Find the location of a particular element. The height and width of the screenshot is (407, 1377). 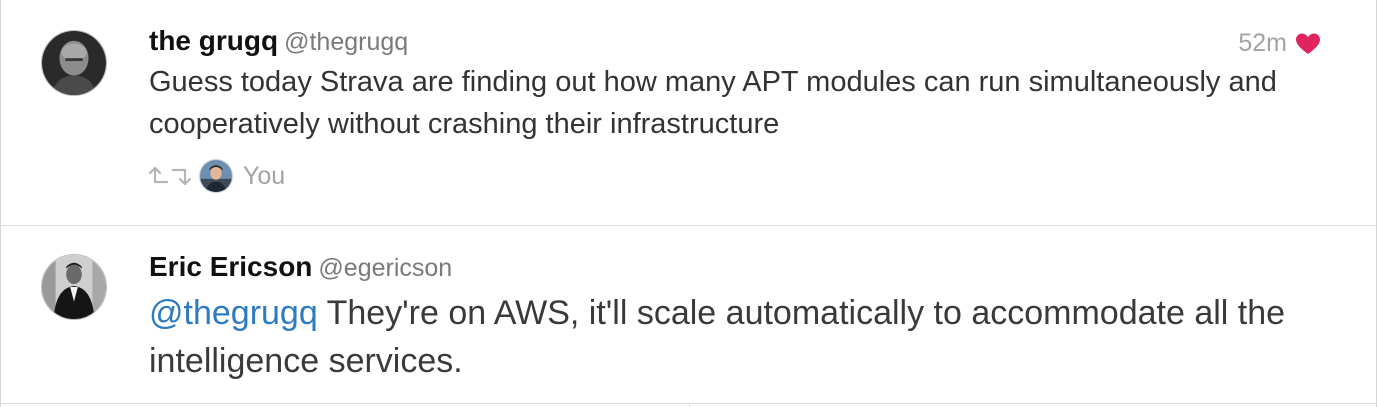

user-handle: @egericson is located at coordinates (385, 268).